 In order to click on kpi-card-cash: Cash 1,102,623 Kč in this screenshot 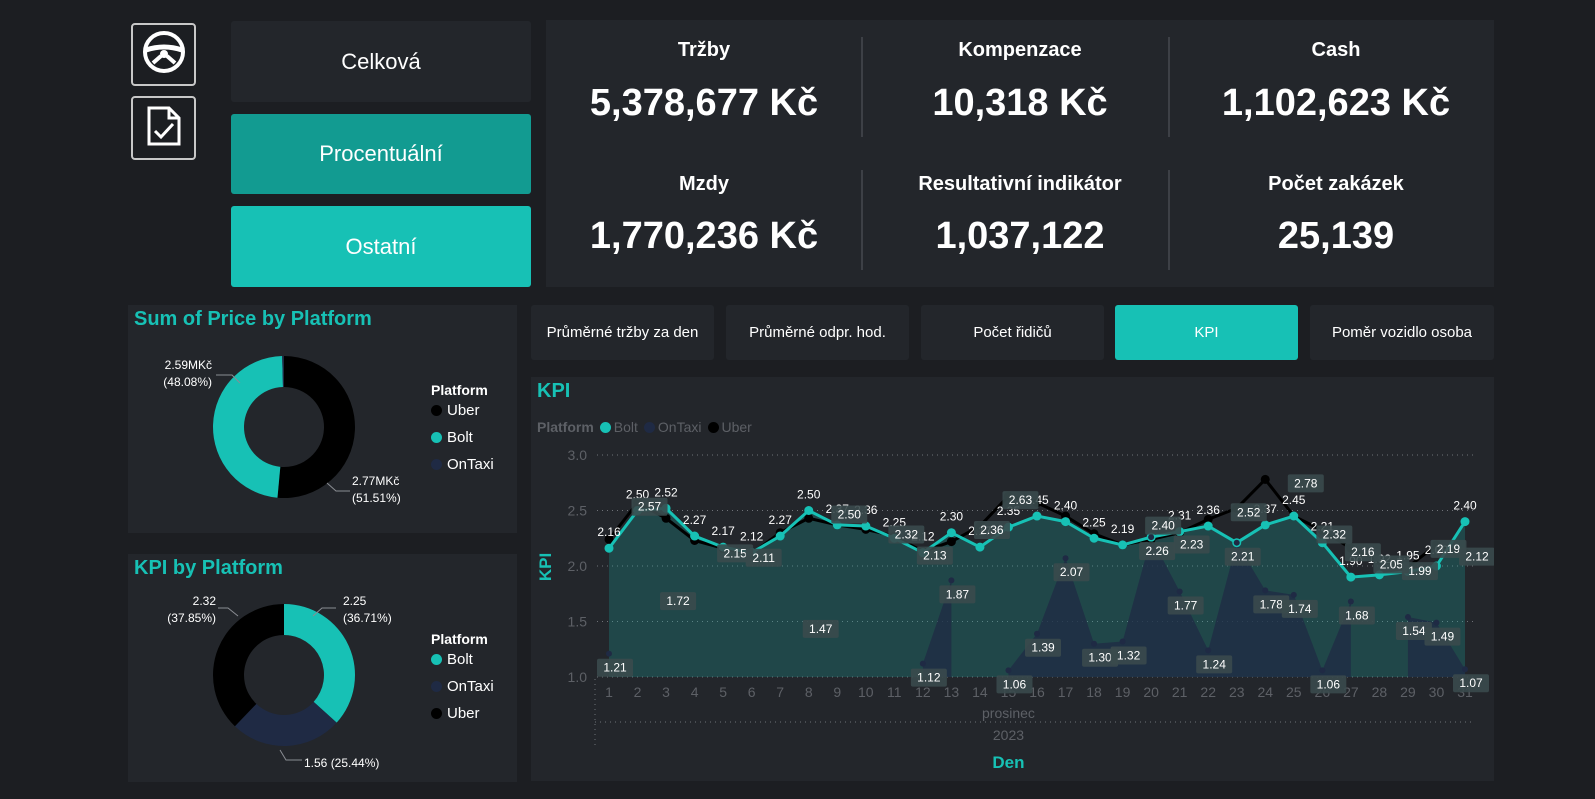, I will do `click(1336, 86)`.